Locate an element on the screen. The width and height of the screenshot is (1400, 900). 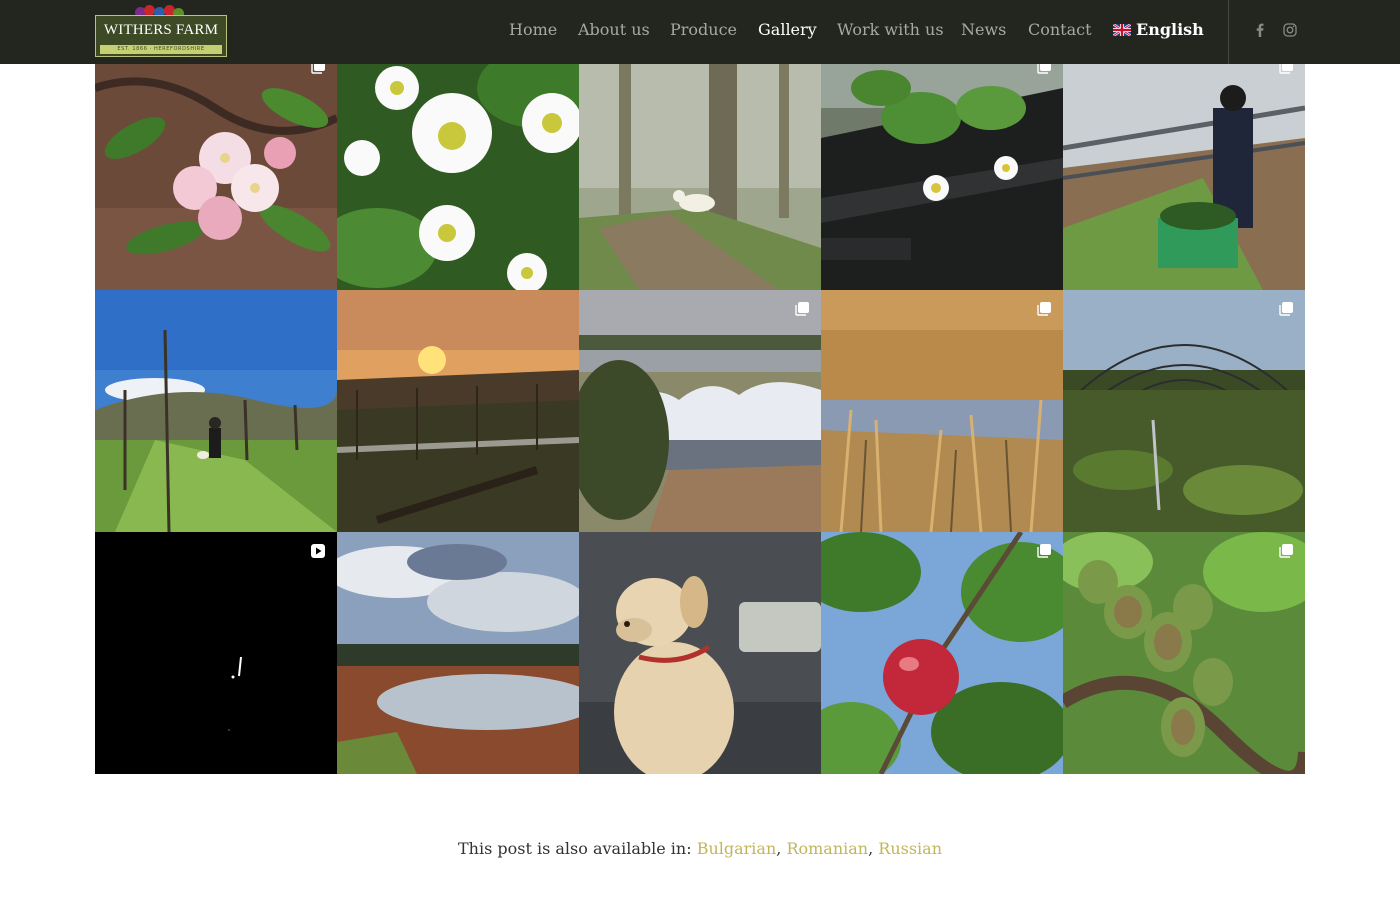
brand-tagline: EST. 1866 · HEREFORDSHIRE is located at coordinates (161, 49).